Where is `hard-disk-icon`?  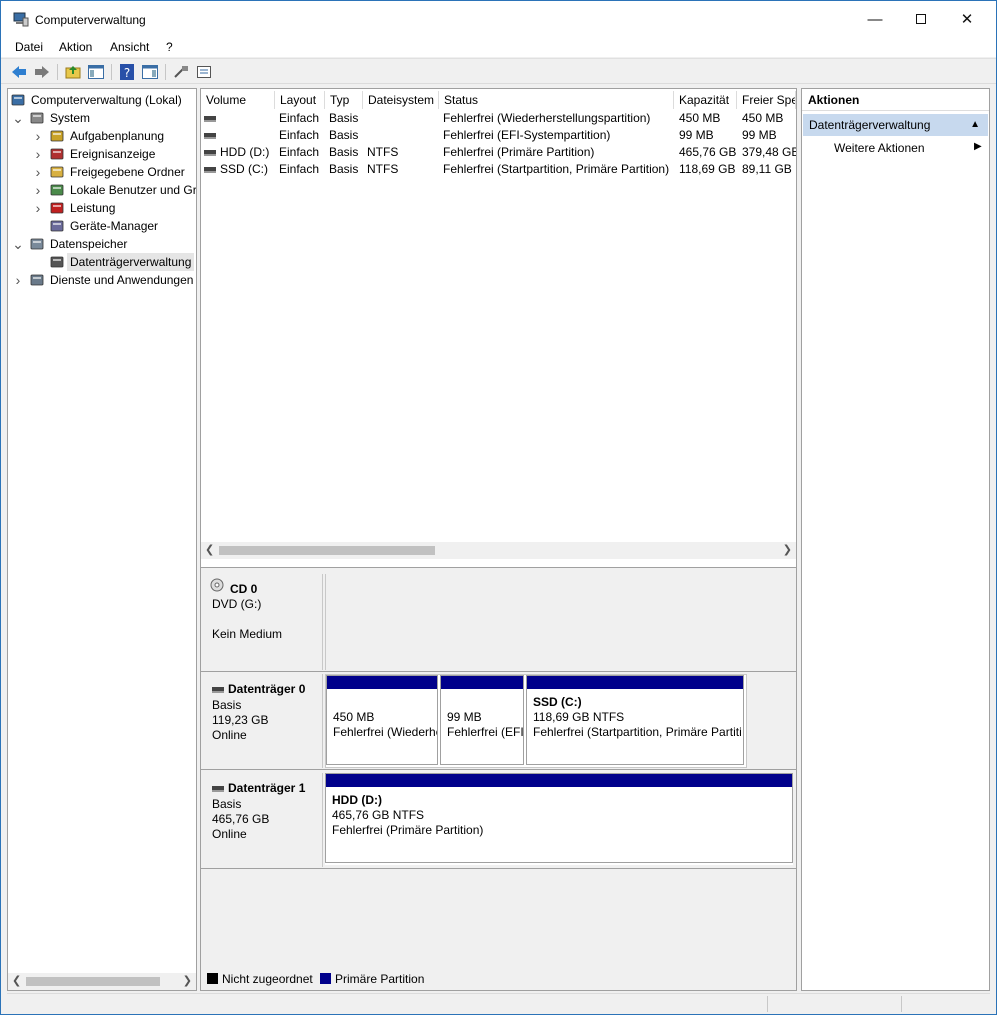
hard-disk-icon is located at coordinates (218, 689).